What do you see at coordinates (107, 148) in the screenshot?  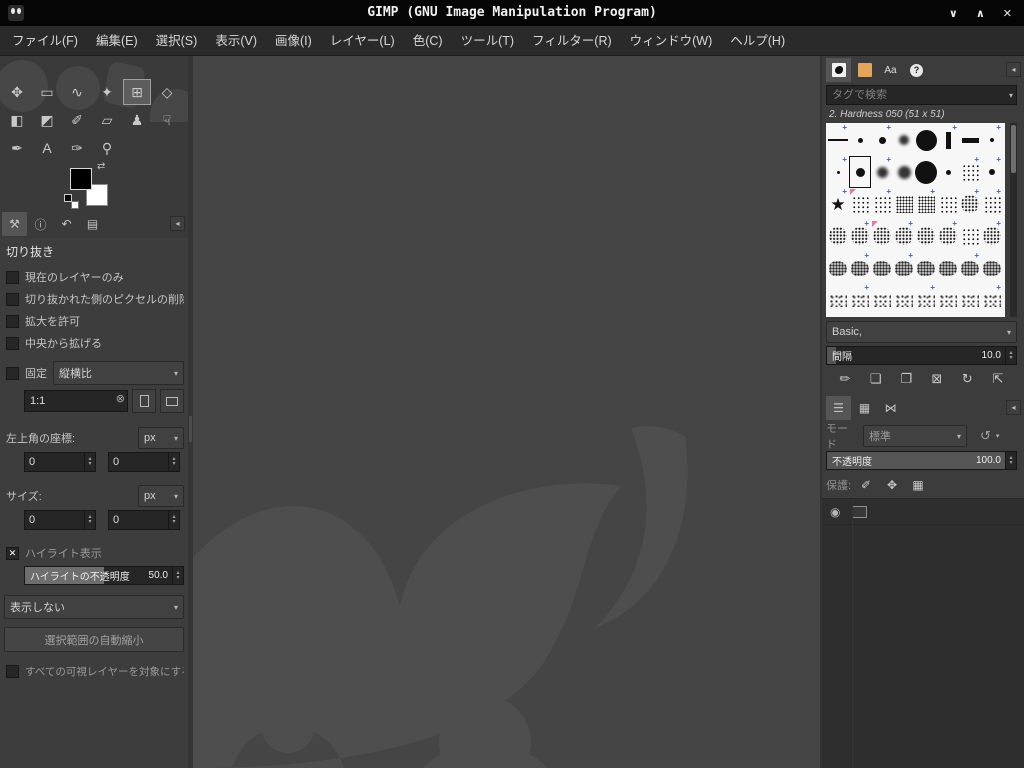 I see `zoom-tool: ⚲` at bounding box center [107, 148].